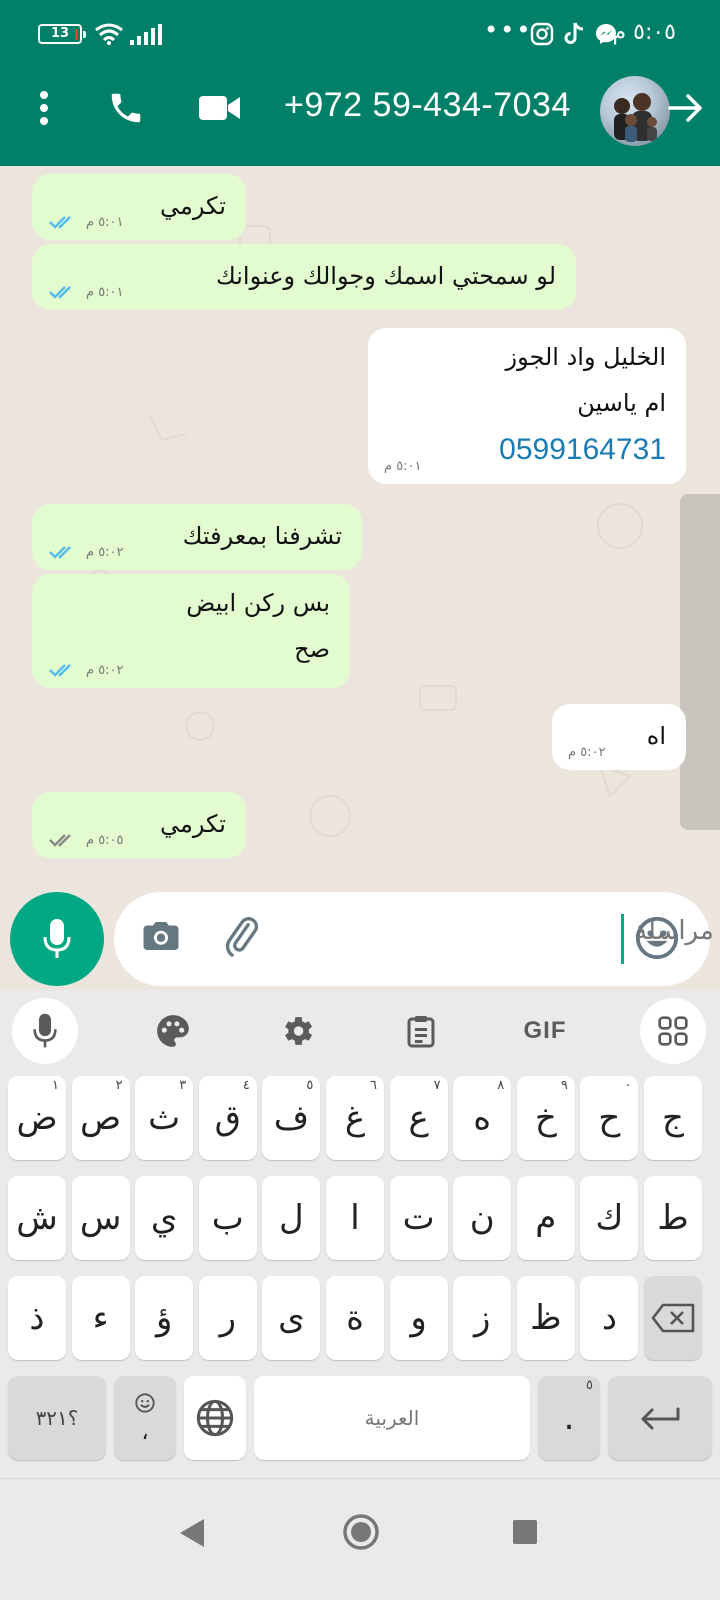 Image resolution: width=720 pixels, height=1600 pixels. I want to click on key: ح٠, so click(609, 1118).